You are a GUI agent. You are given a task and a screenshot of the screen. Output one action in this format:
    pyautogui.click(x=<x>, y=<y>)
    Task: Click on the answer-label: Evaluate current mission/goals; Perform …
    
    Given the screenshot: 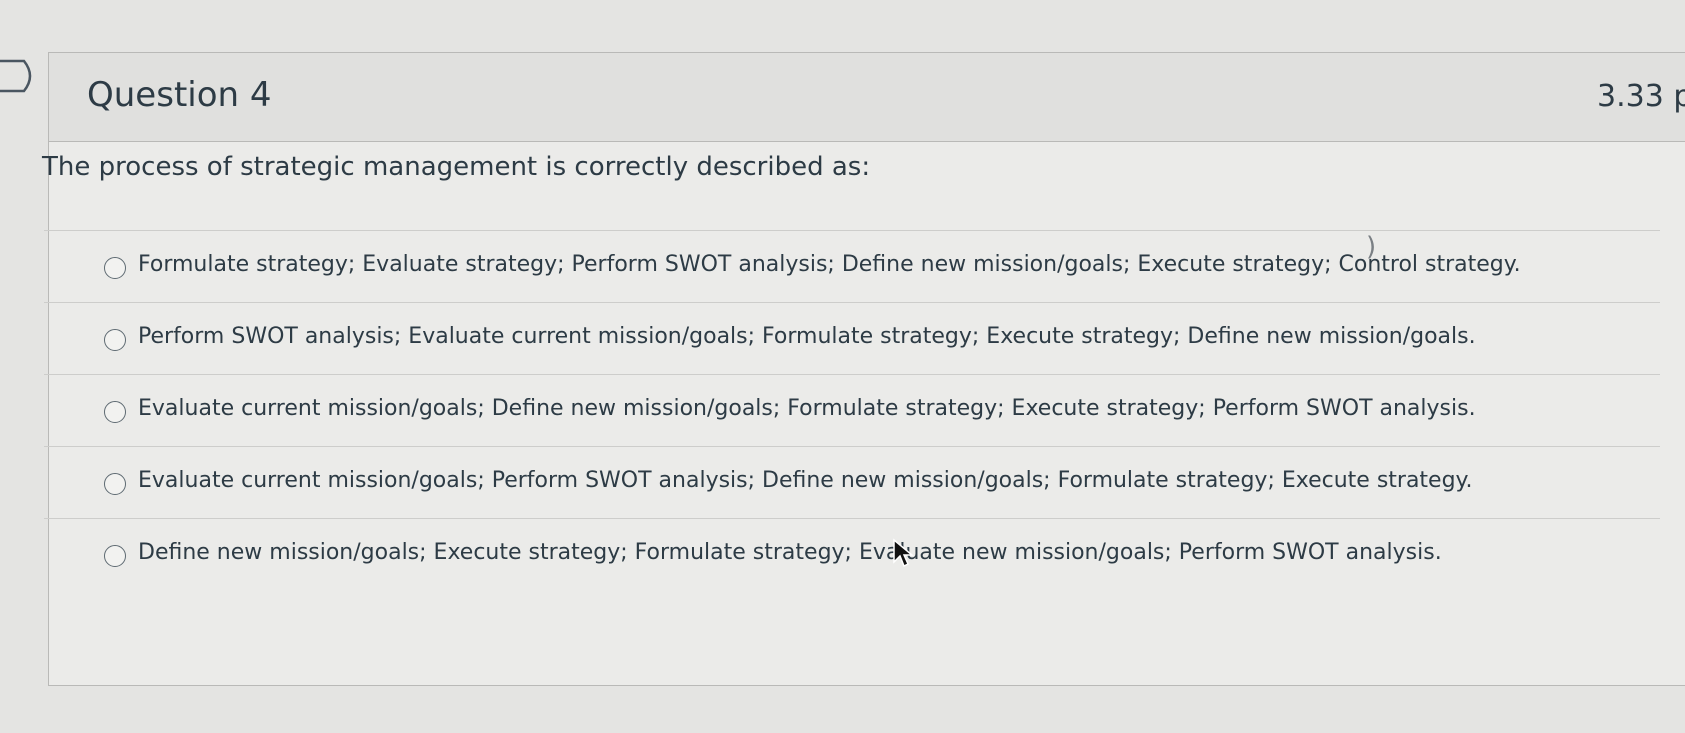 What is the action you would take?
    pyautogui.click(x=805, y=481)
    